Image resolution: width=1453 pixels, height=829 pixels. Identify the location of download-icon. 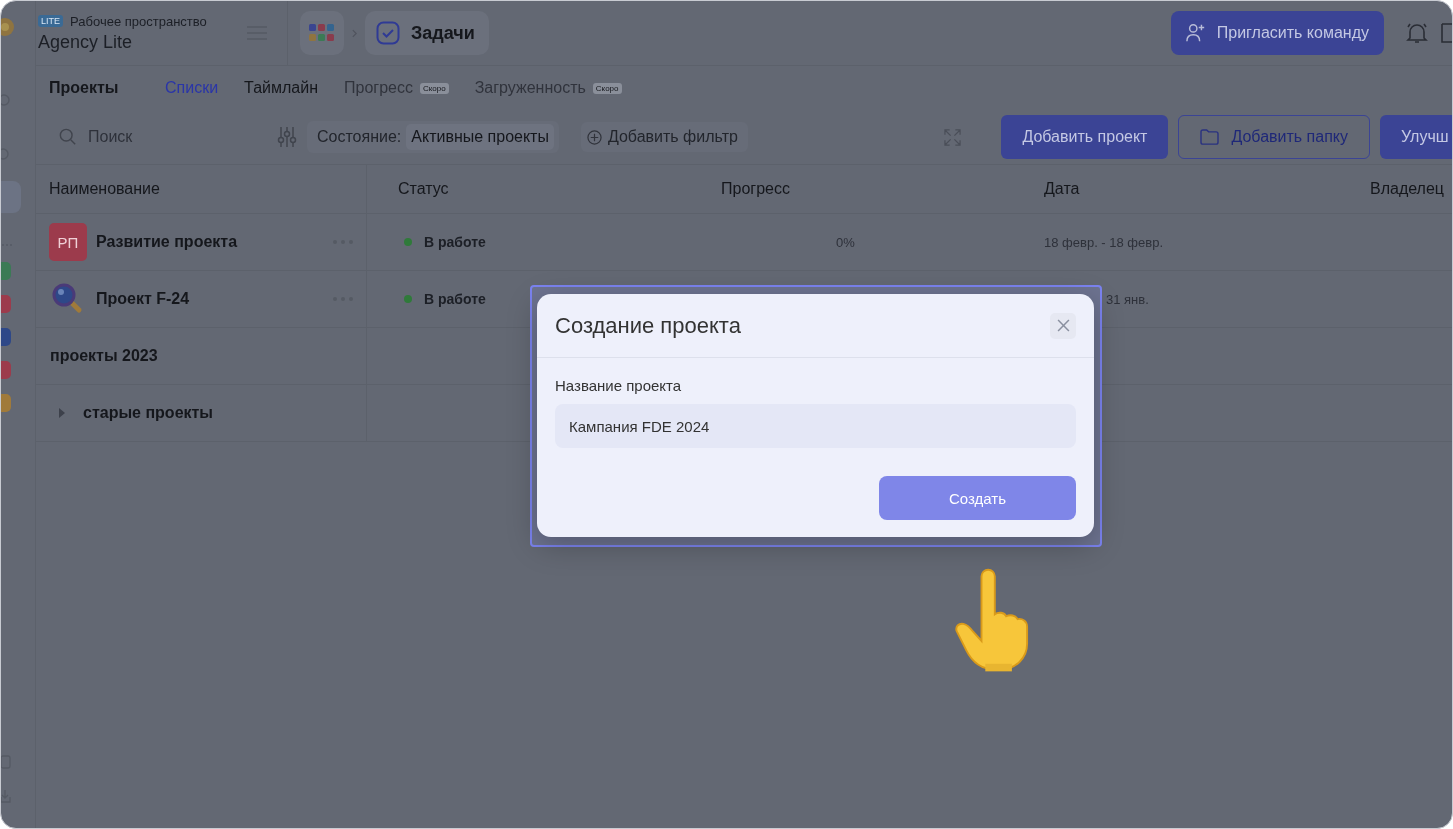
(6, 796).